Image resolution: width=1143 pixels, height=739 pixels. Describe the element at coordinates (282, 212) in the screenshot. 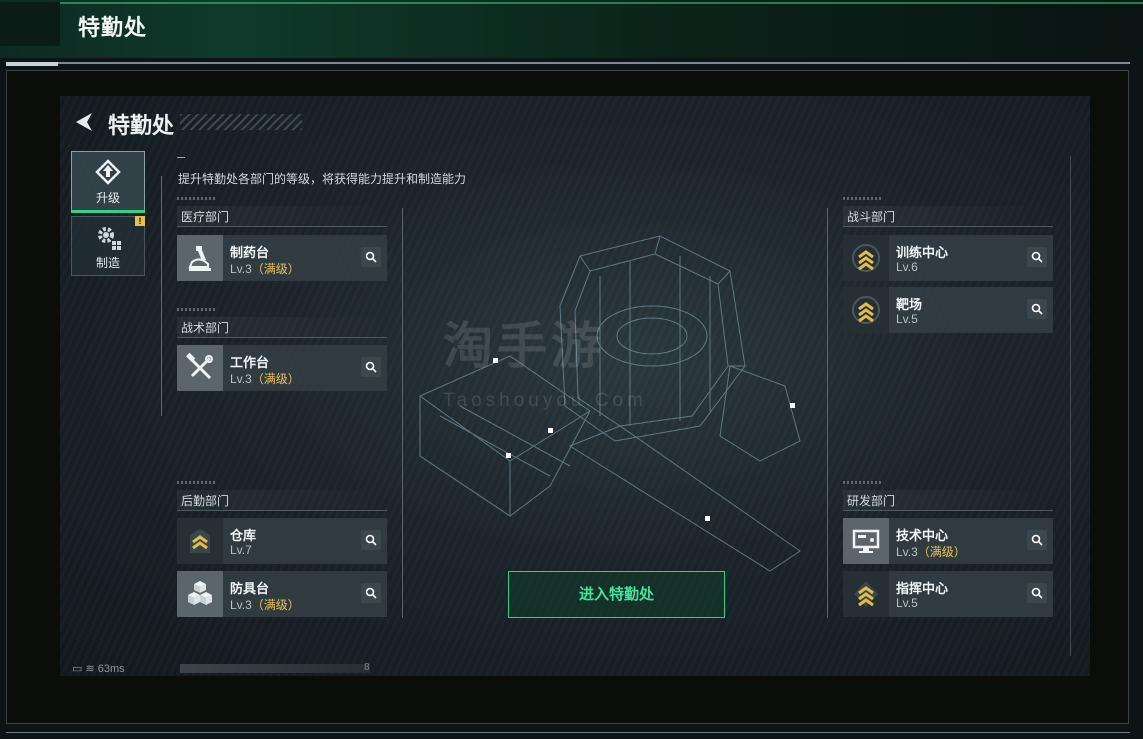

I see `dept-medical-header: 医疗部门` at that location.